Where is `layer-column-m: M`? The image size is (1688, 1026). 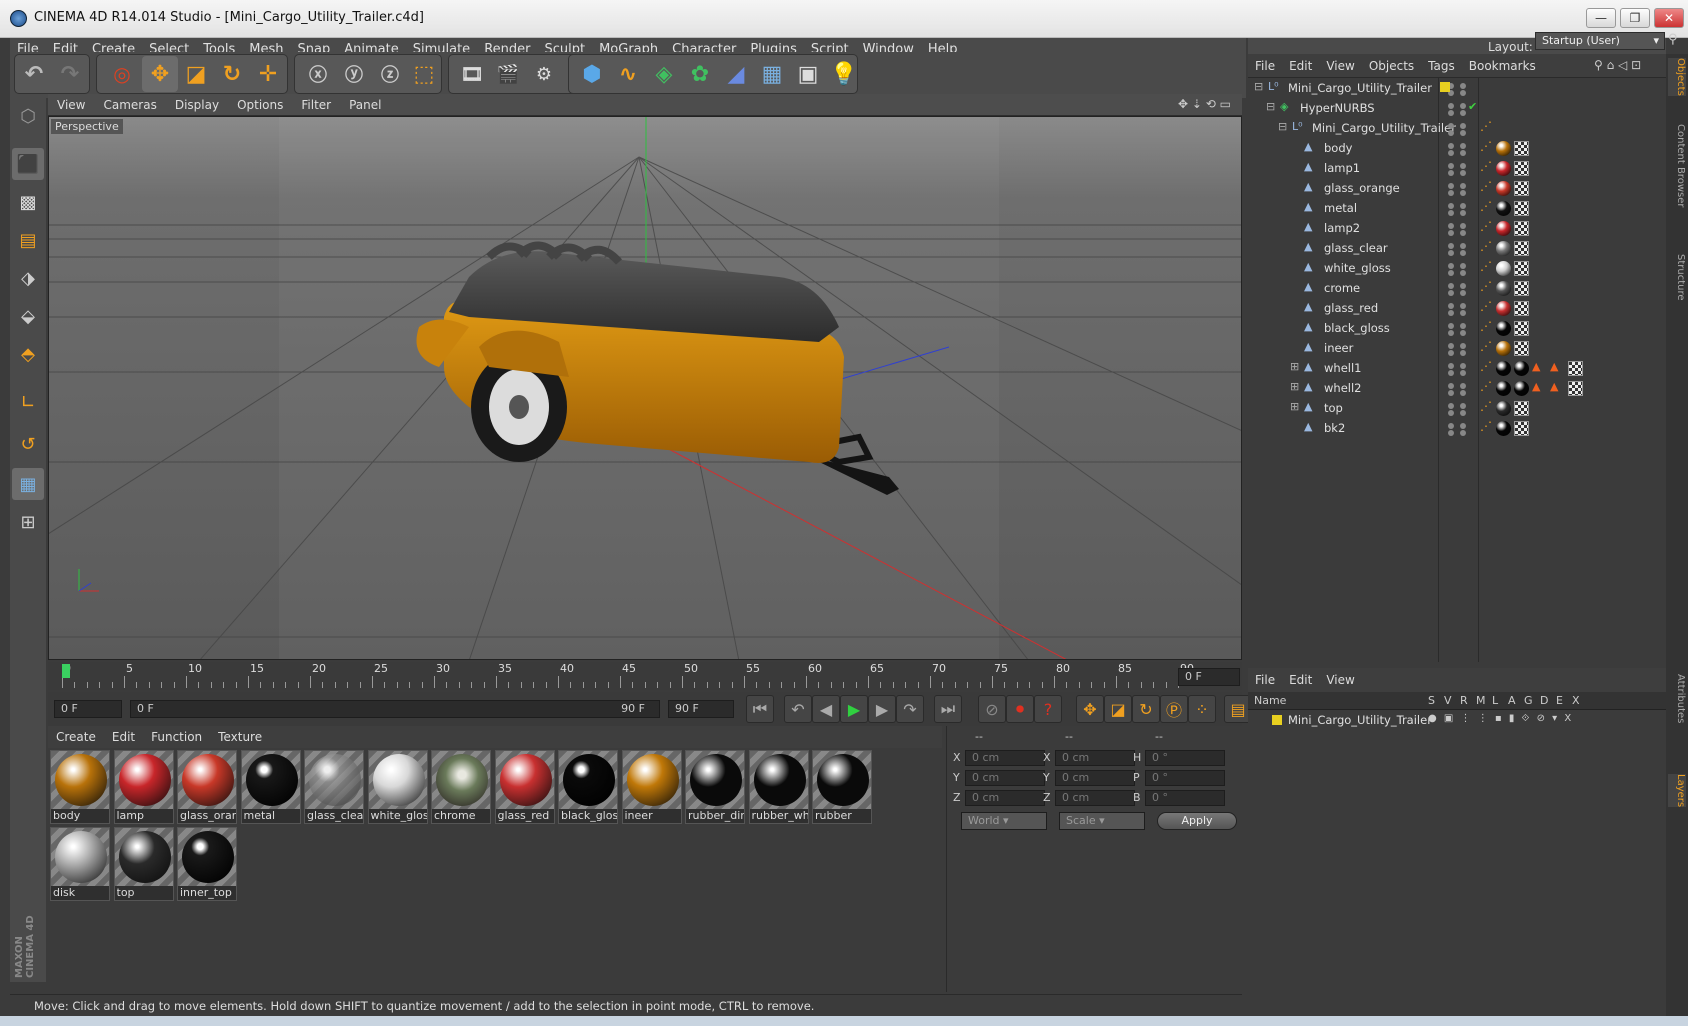
layer-column-m: M is located at coordinates (1481, 700).